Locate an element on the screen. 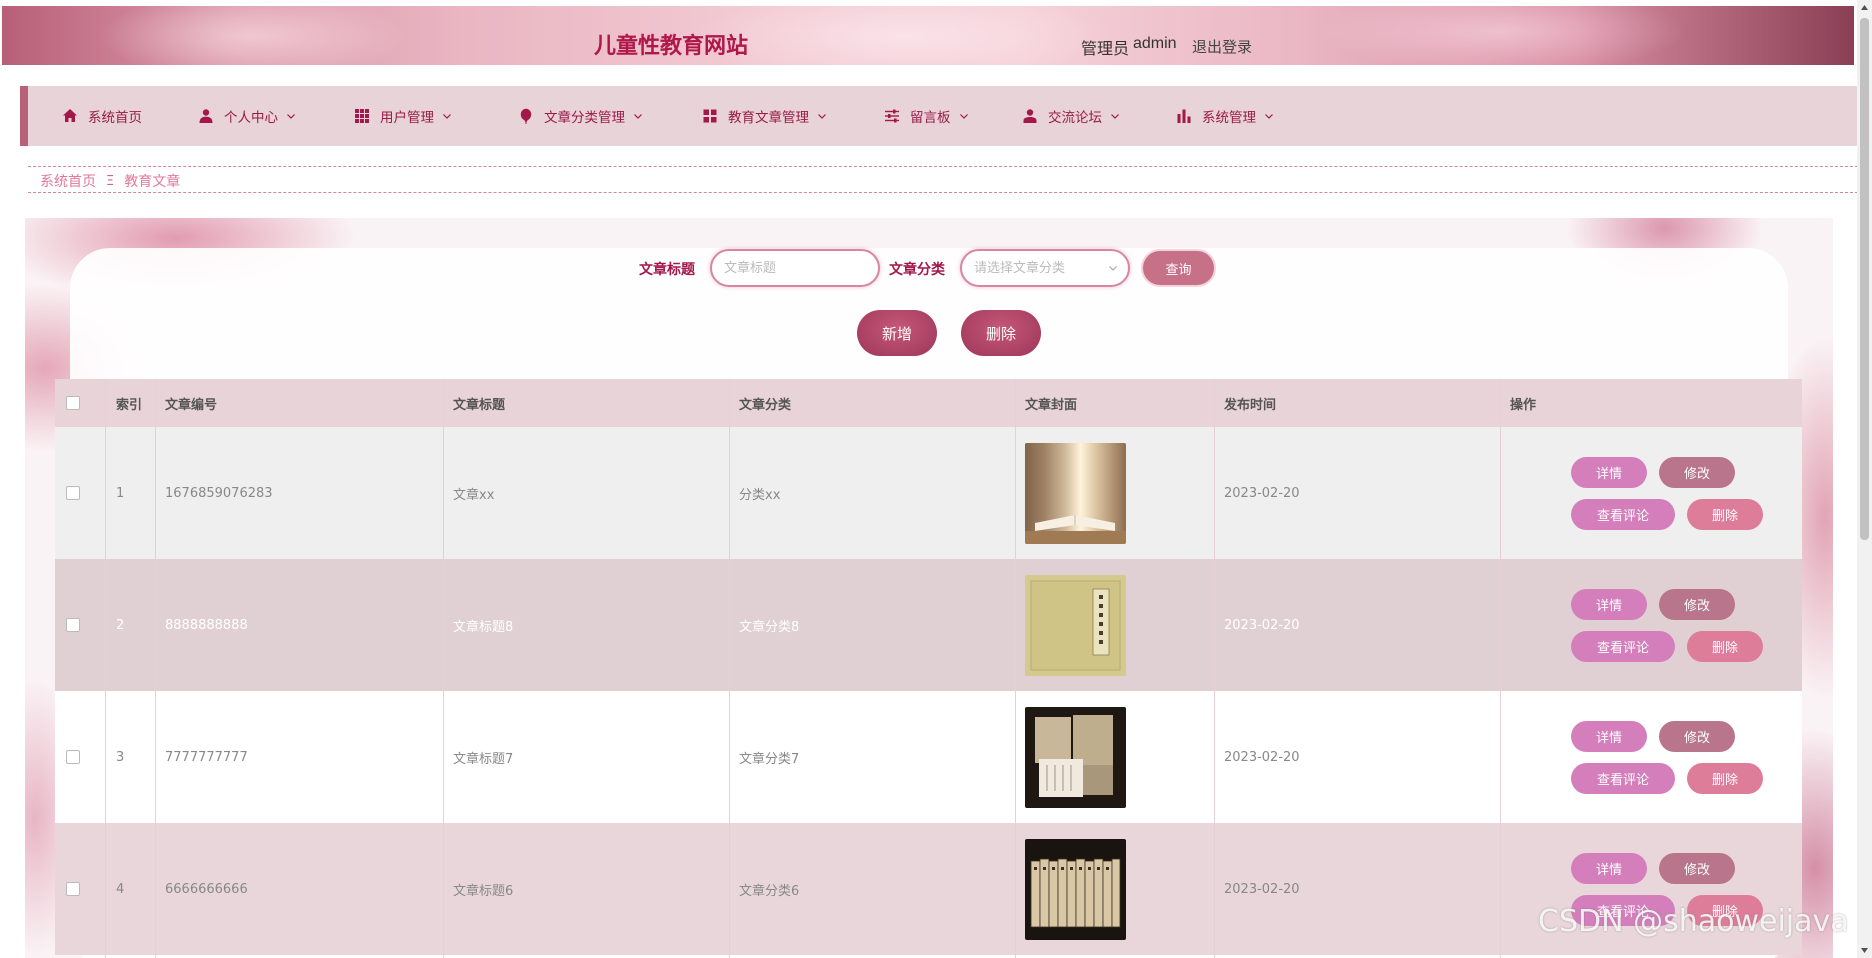 This screenshot has height=958, width=1872. row-title: 文章标题8 is located at coordinates (483, 627).